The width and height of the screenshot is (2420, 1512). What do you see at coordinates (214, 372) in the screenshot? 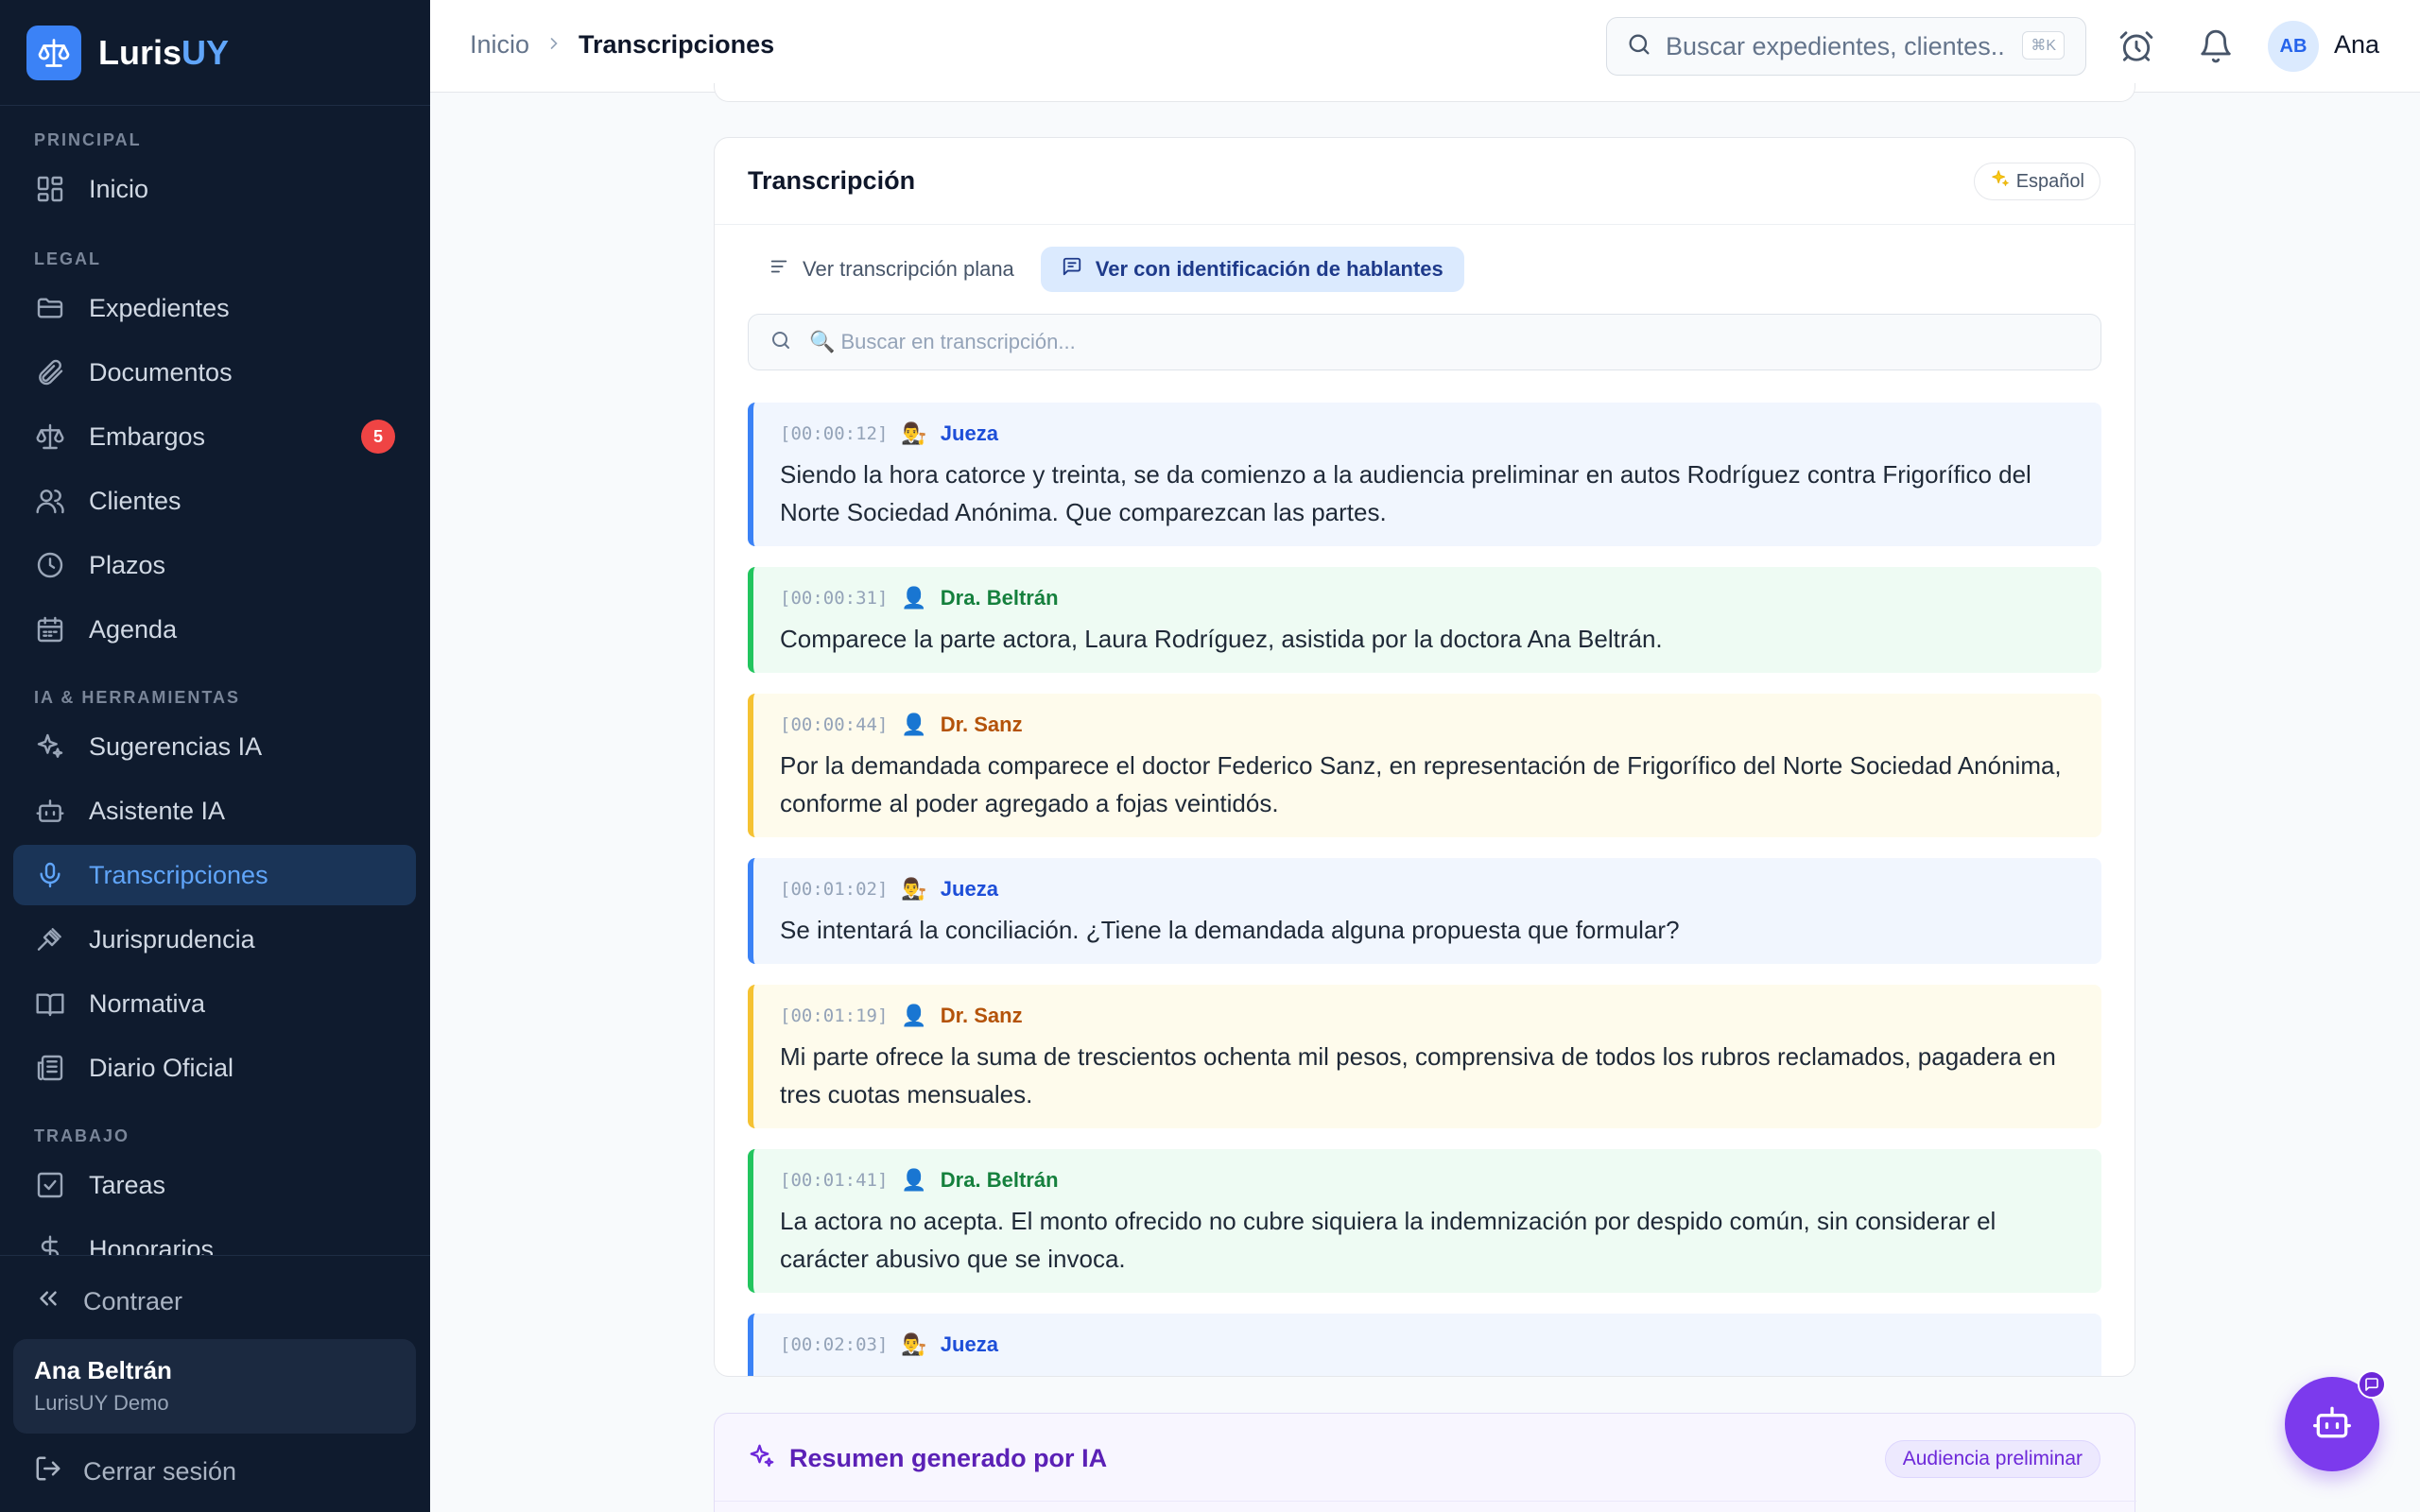
I see `sidebar-item-documentos: Documentos` at bounding box center [214, 372].